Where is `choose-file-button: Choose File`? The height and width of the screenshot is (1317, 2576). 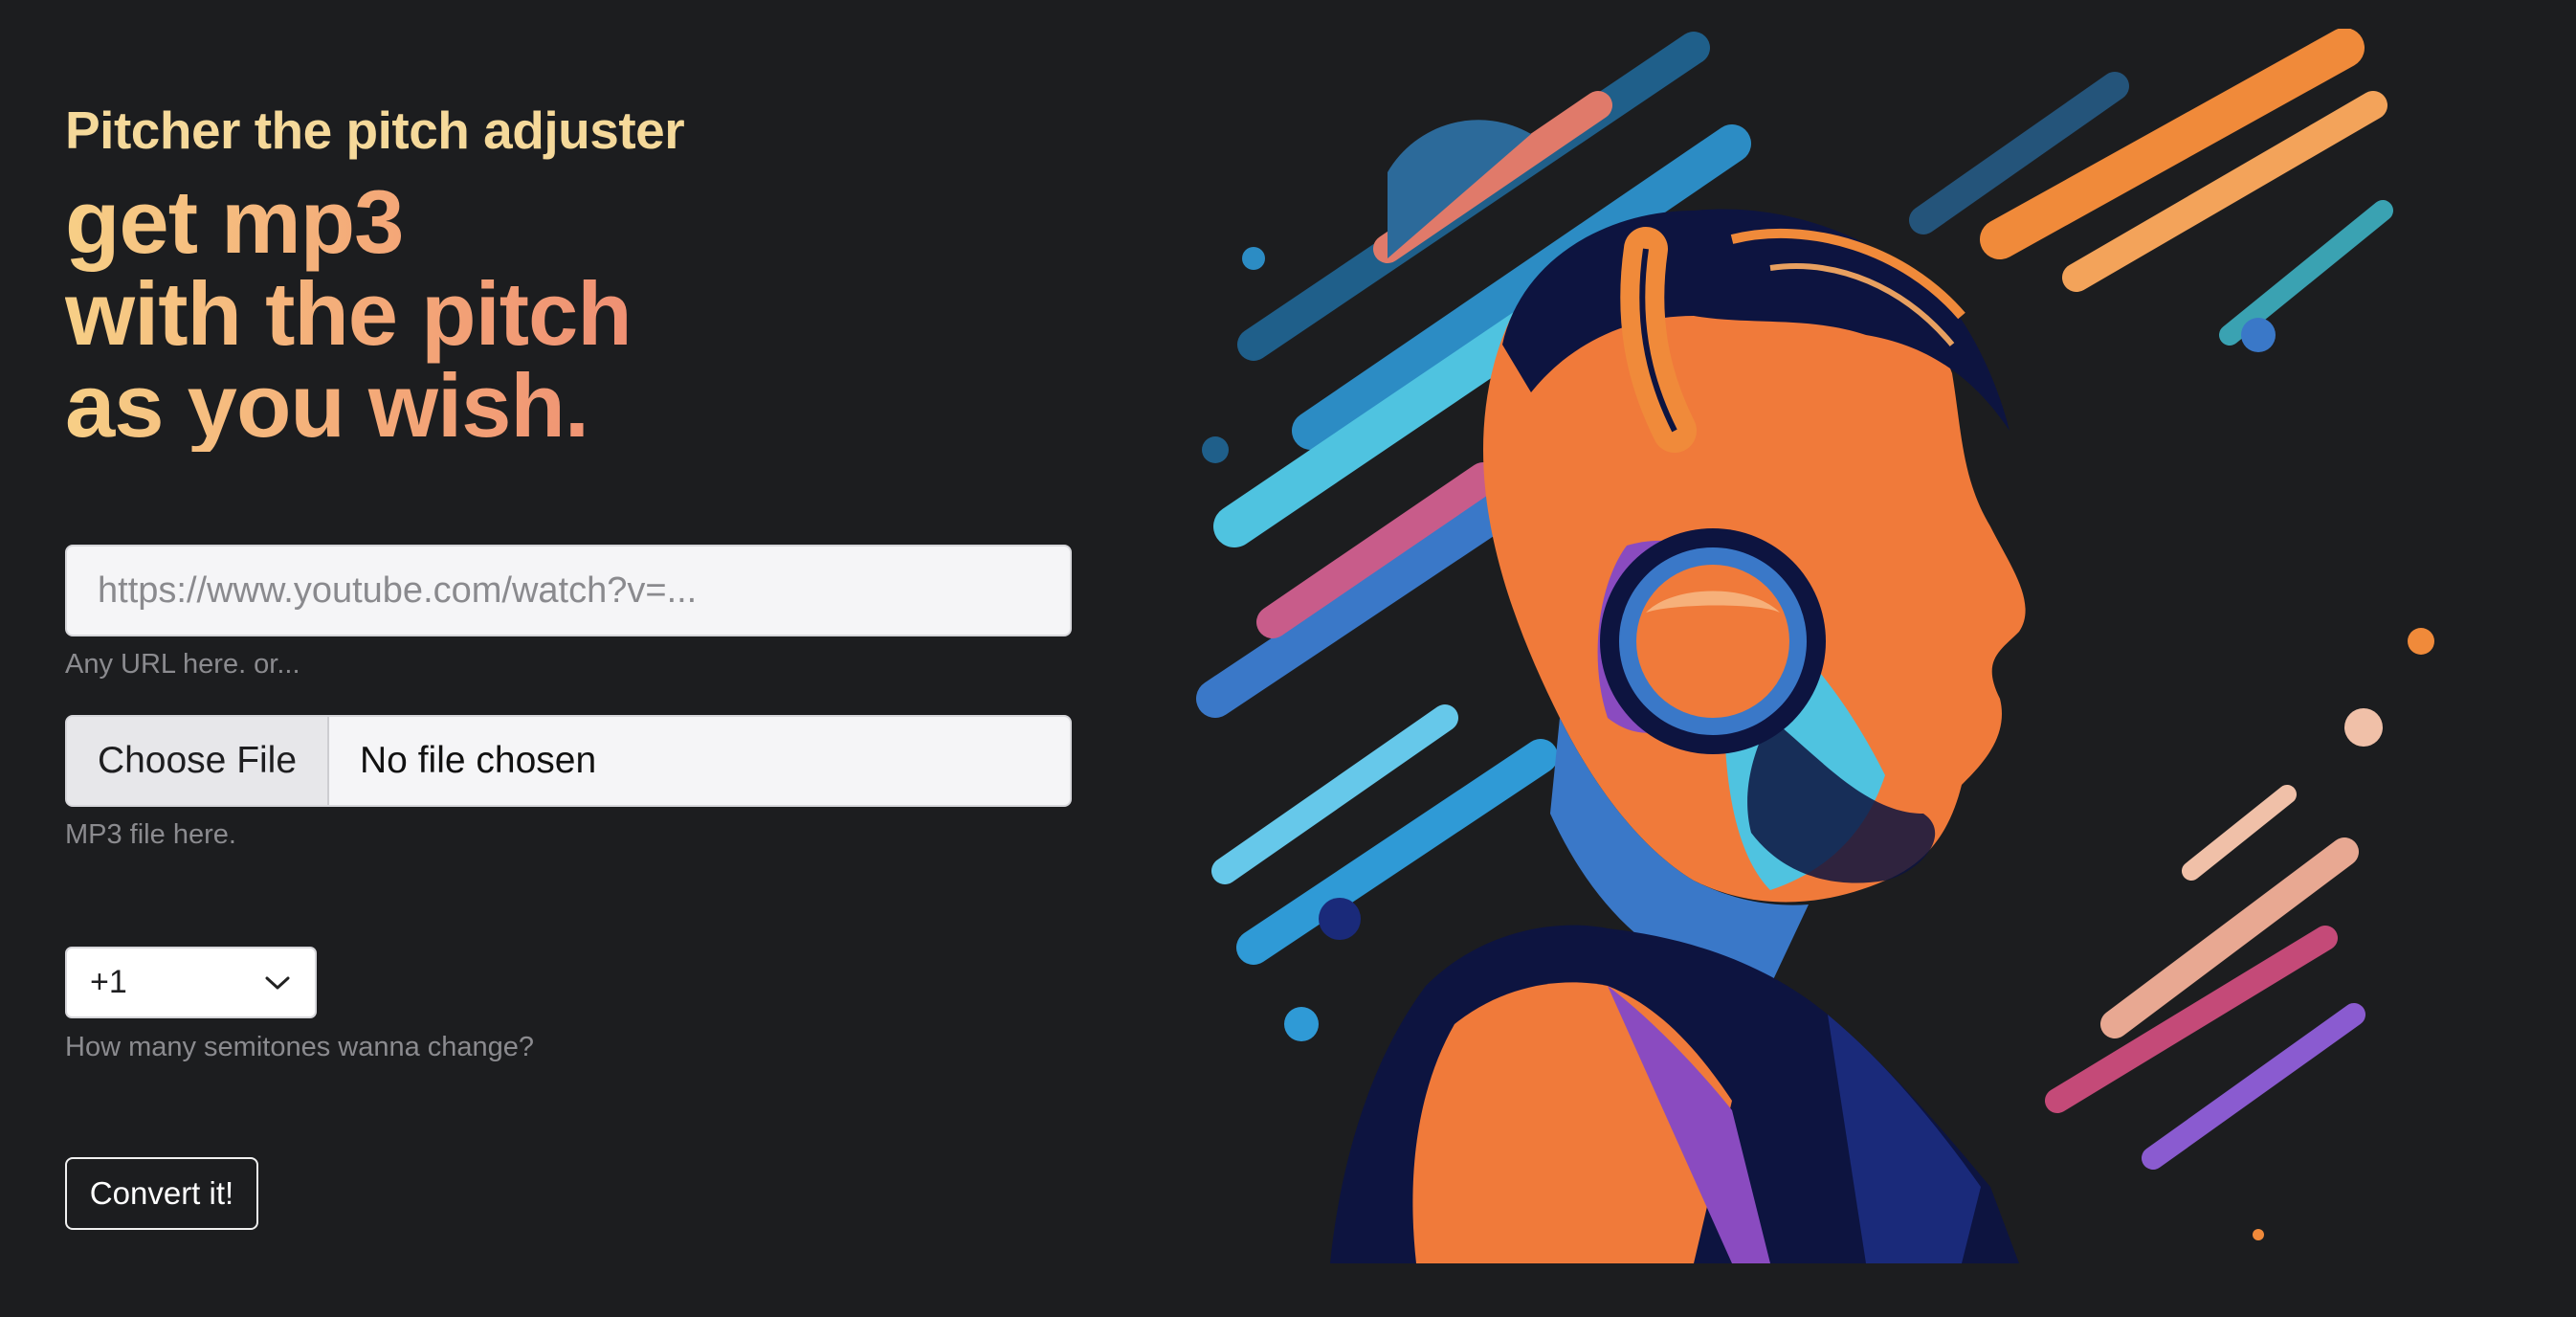 choose-file-button: Choose File is located at coordinates (198, 761).